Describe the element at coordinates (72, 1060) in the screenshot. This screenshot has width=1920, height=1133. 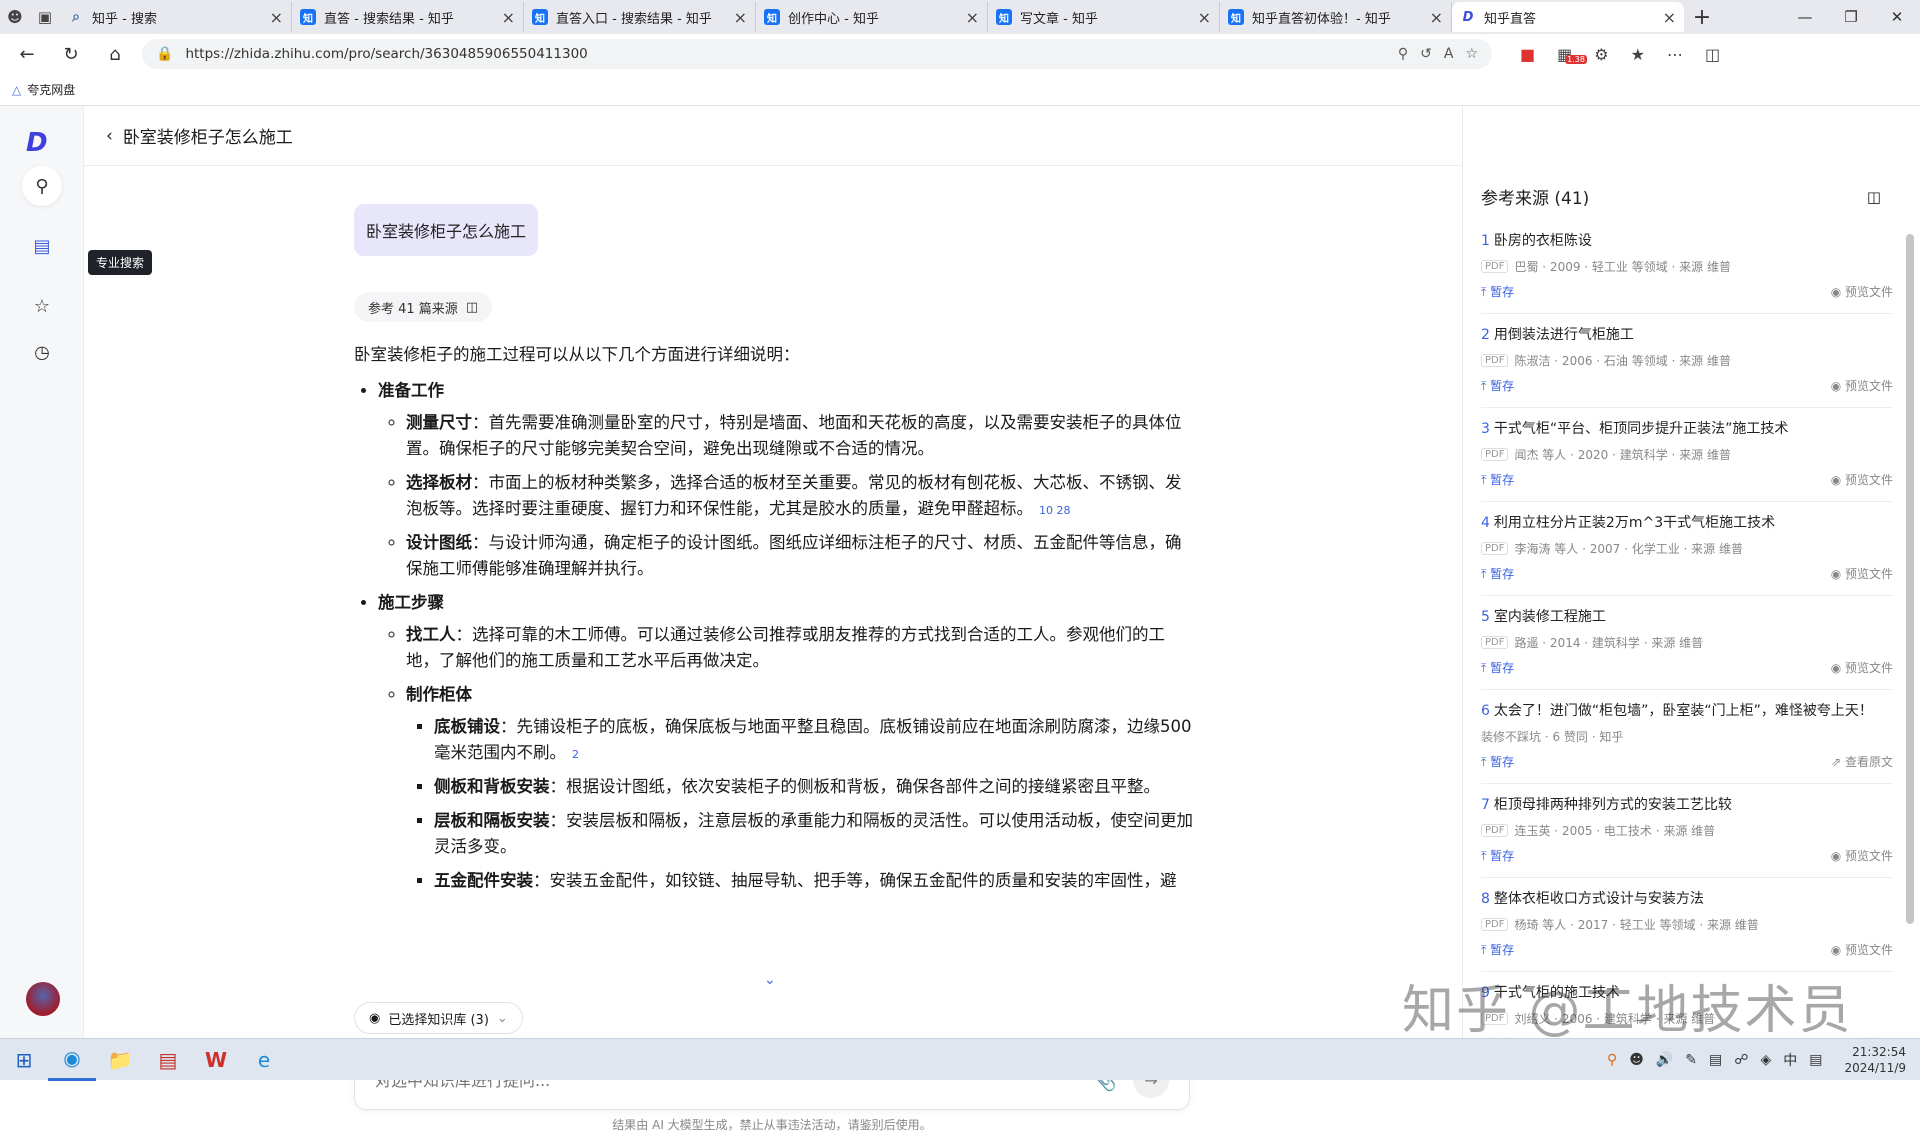
I see `edge-icon: ◉` at that location.